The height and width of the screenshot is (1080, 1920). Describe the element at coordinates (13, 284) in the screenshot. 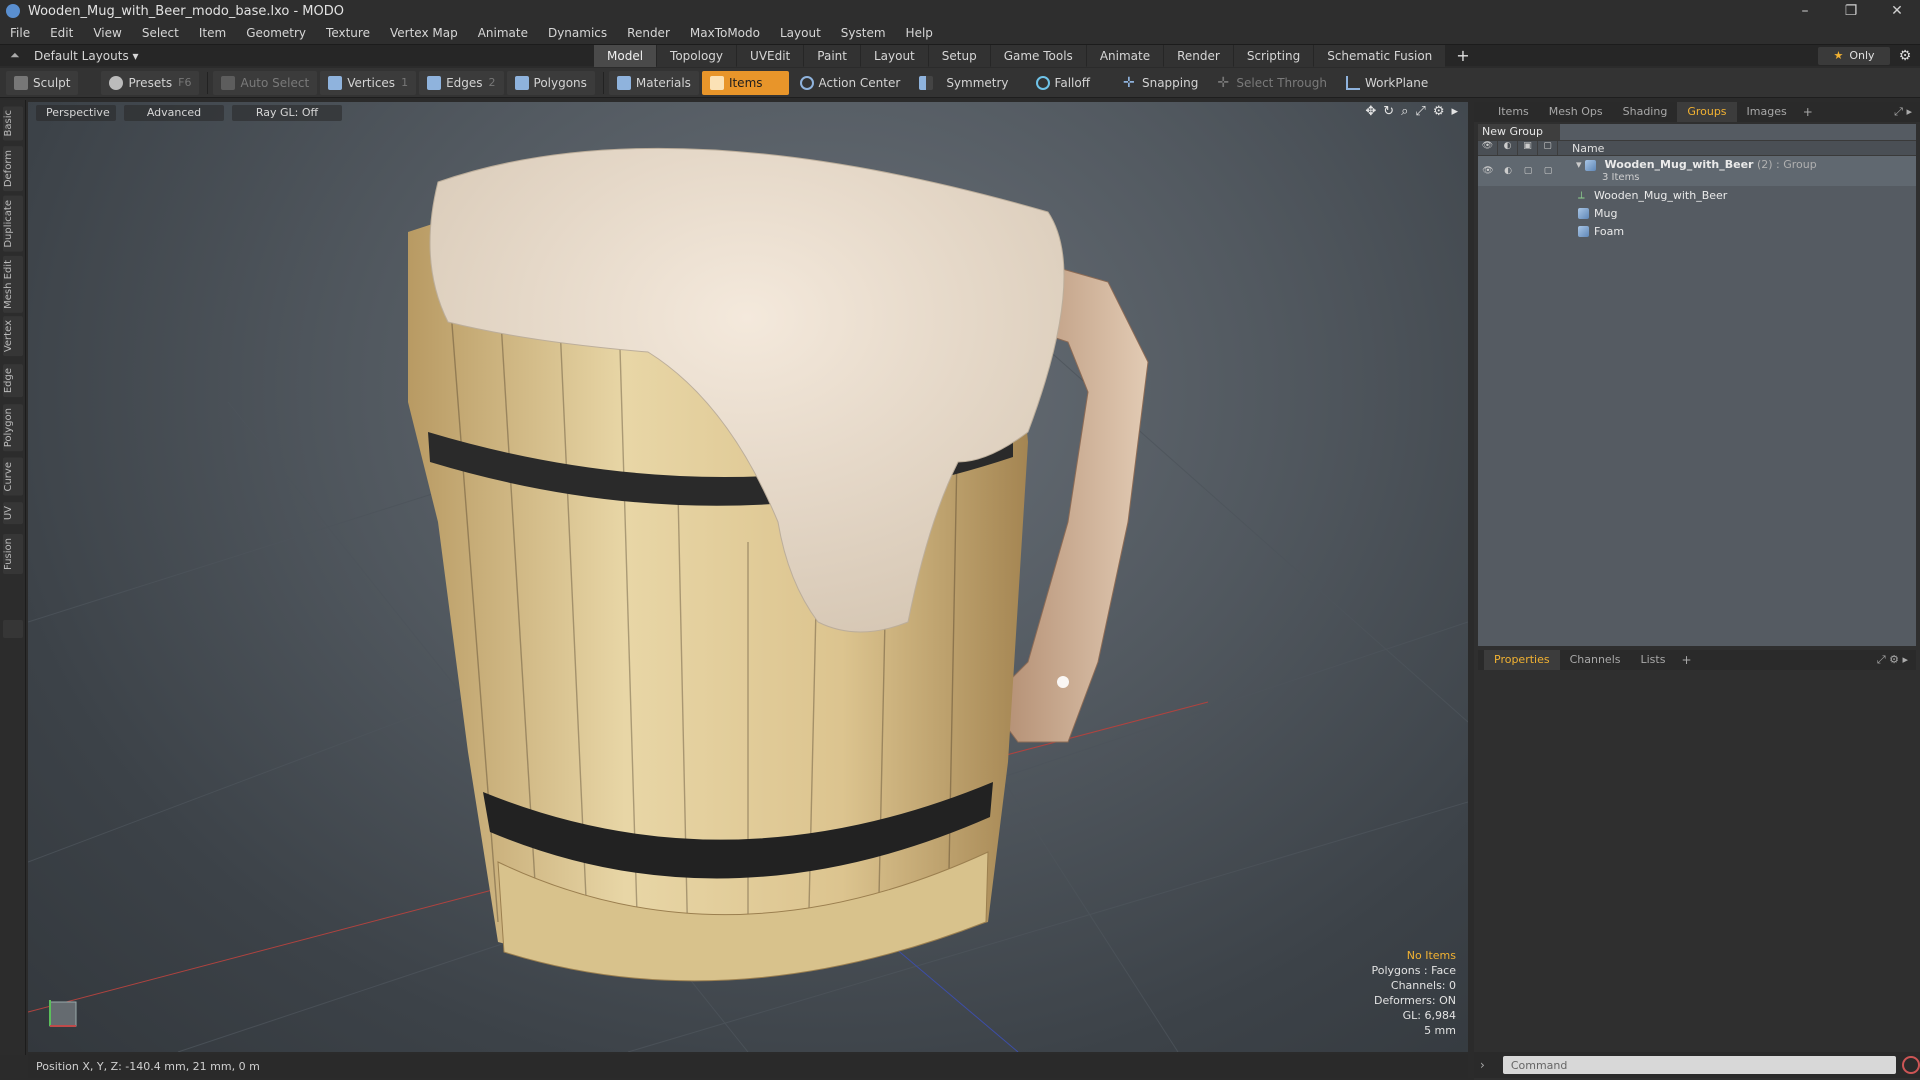

I see `vtab-mesh-edit: Mesh Edit` at that location.